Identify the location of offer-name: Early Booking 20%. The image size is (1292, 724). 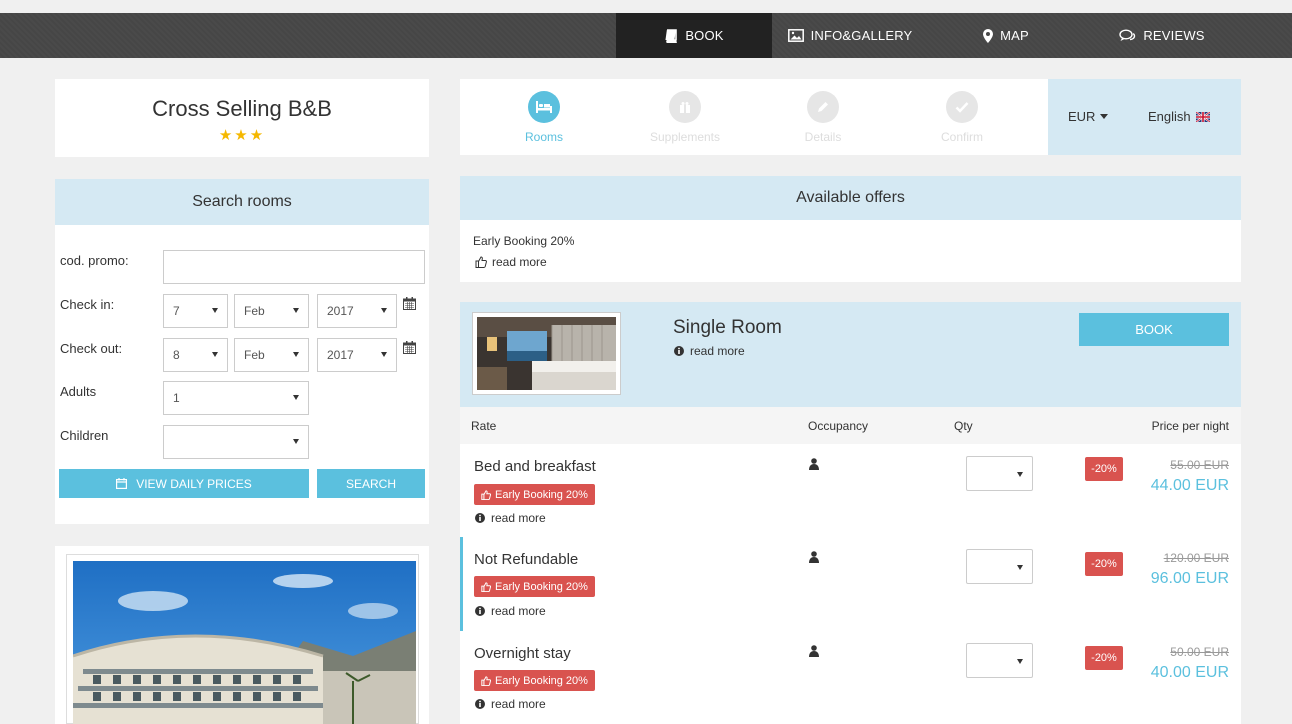
(524, 241).